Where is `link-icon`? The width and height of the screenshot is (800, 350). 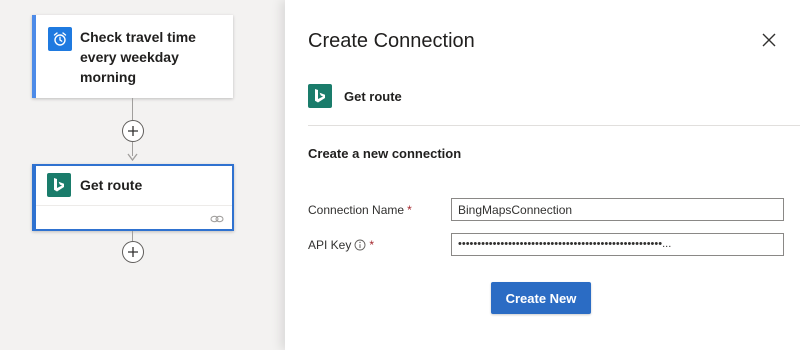
link-icon is located at coordinates (217, 219).